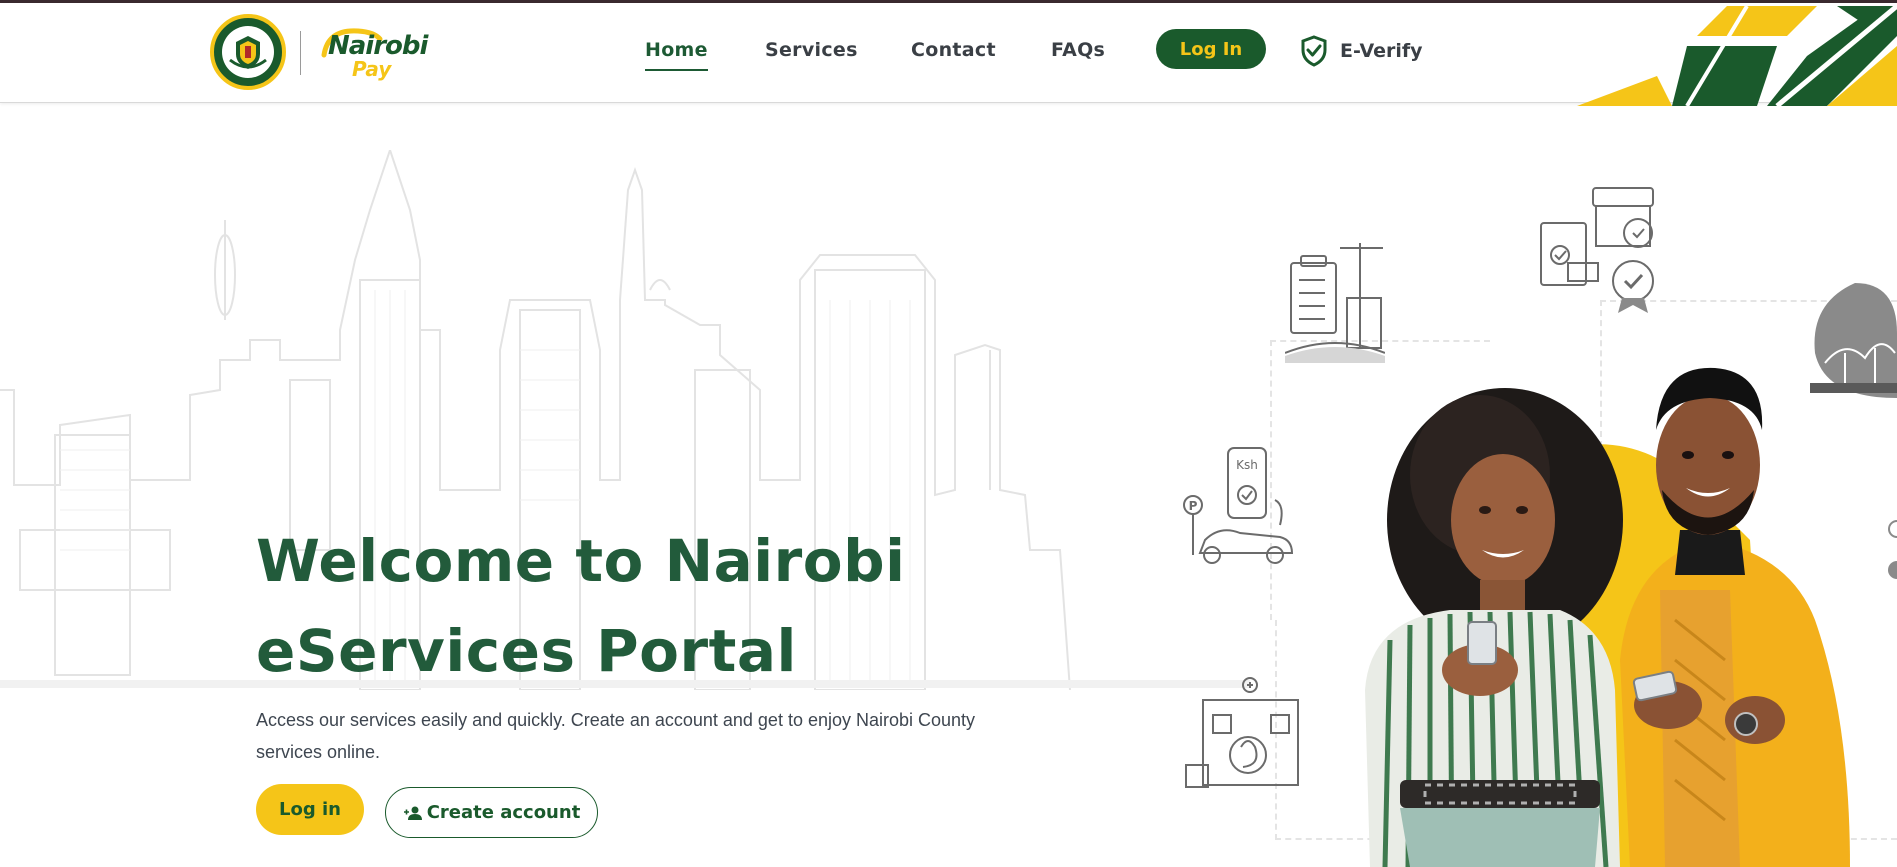 This screenshot has width=1897, height=867. Describe the element at coordinates (310, 809) in the screenshot. I see `hero-login-button: Log in` at that location.